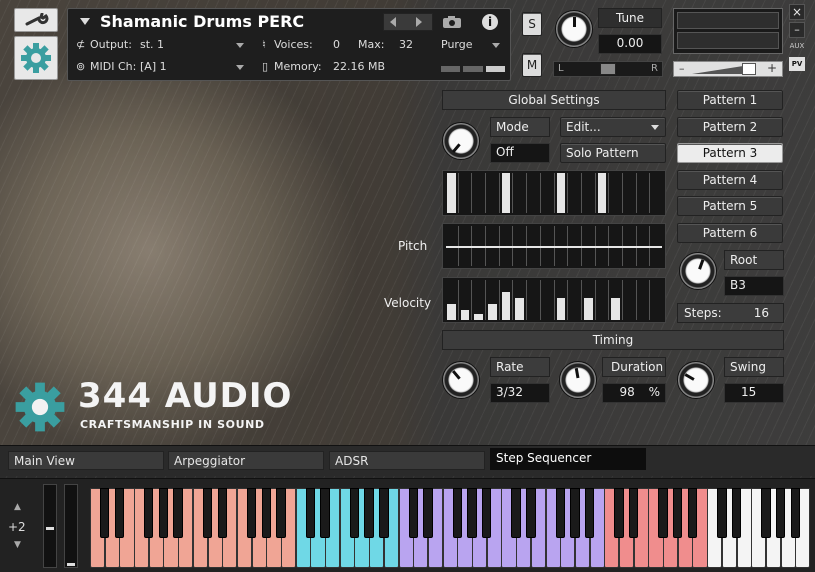 The width and height of the screenshot is (815, 572). Describe the element at coordinates (730, 153) in the screenshot. I see `pattern-button-3: Pattern 3` at that location.